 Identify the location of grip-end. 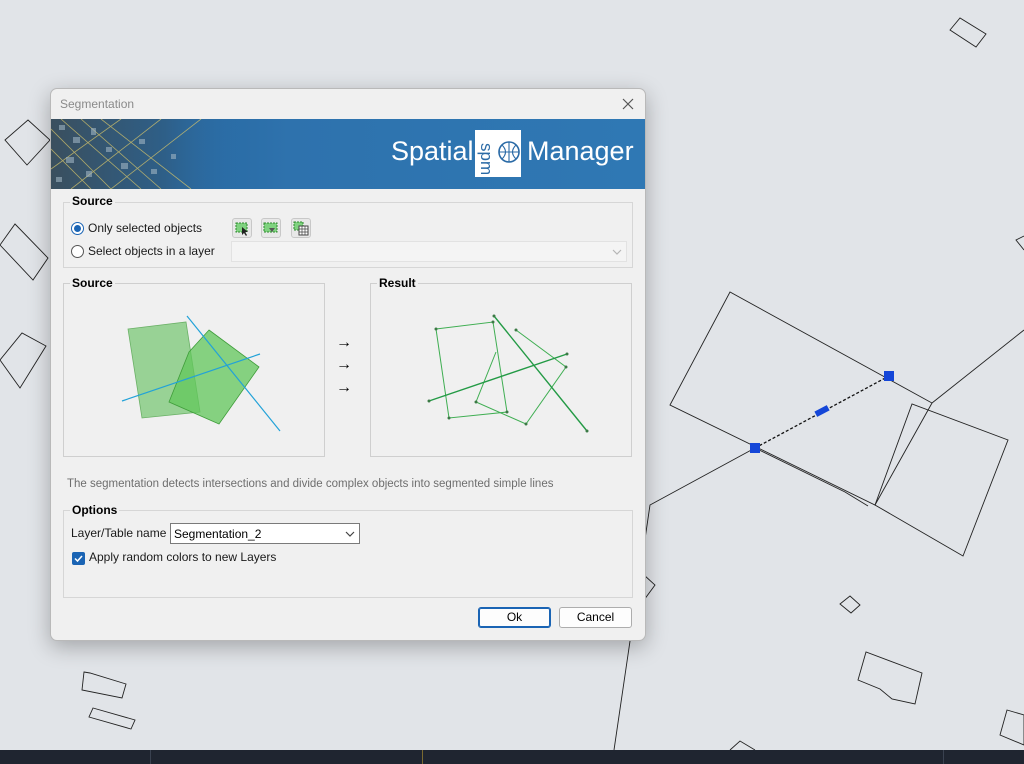
(889, 376).